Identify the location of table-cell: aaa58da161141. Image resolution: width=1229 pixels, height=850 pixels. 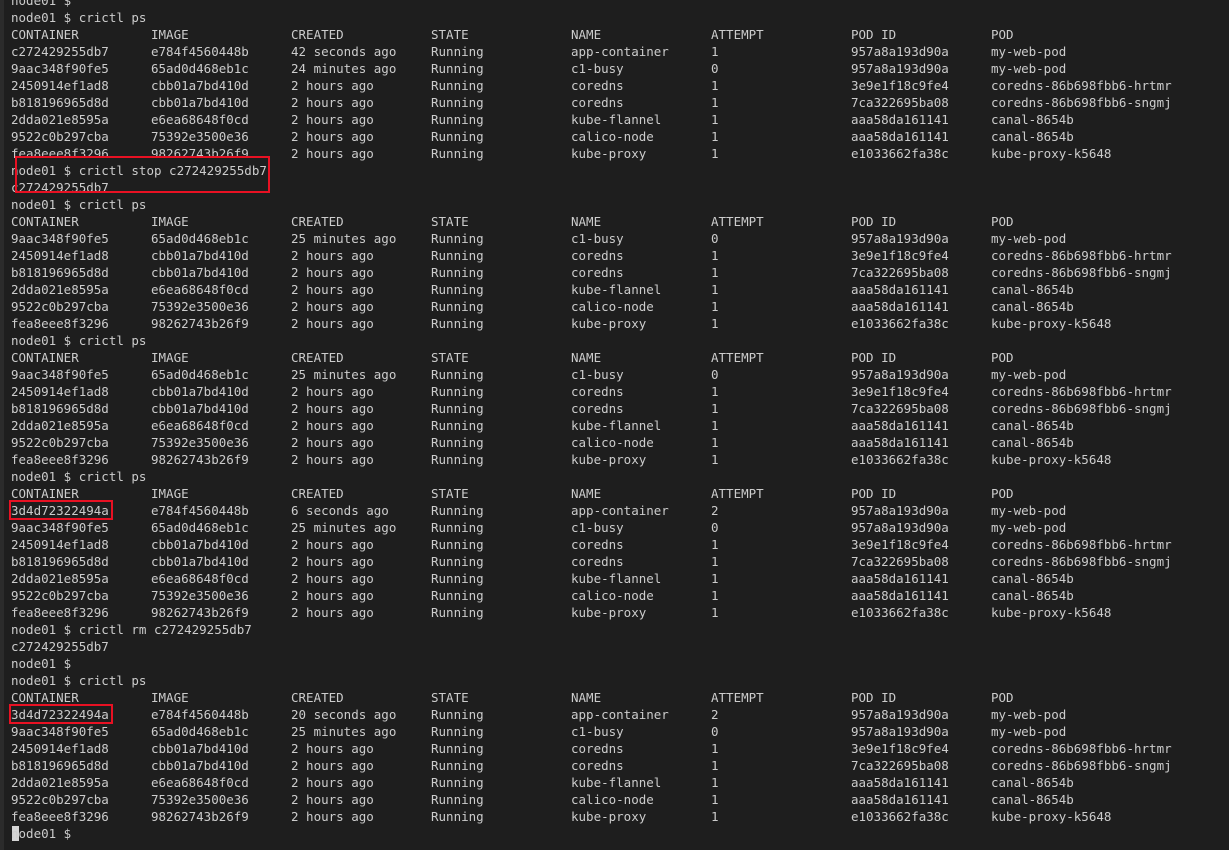
(900, 119).